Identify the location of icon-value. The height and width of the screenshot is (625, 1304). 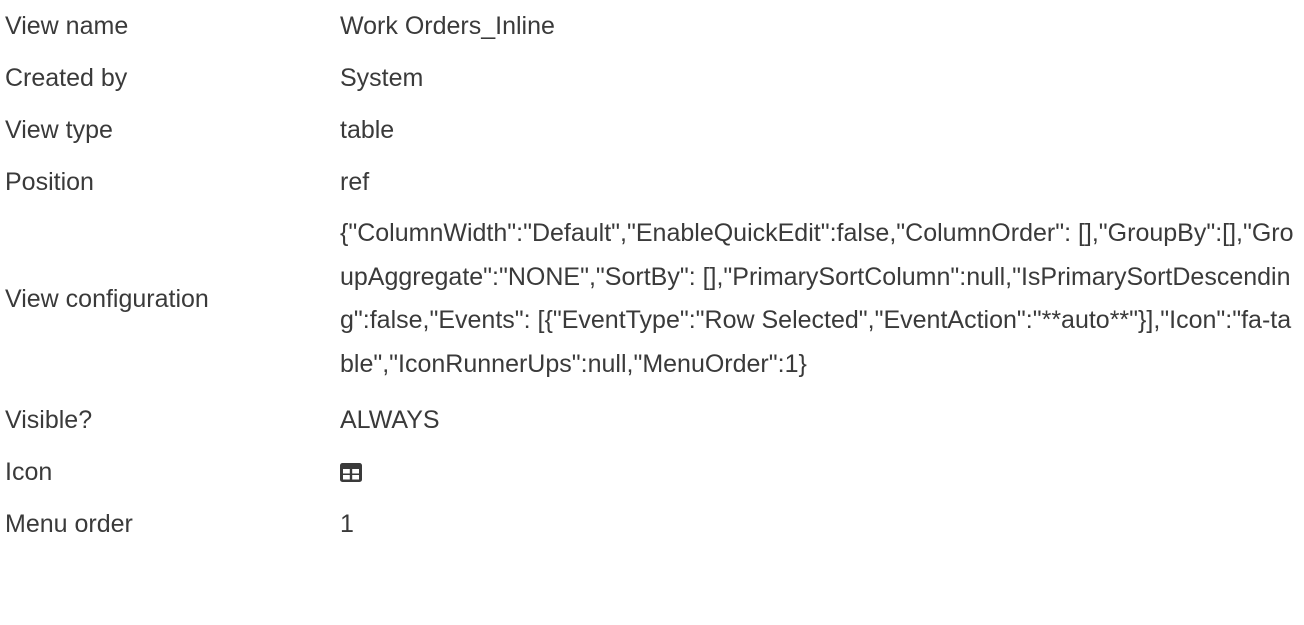
(817, 472).